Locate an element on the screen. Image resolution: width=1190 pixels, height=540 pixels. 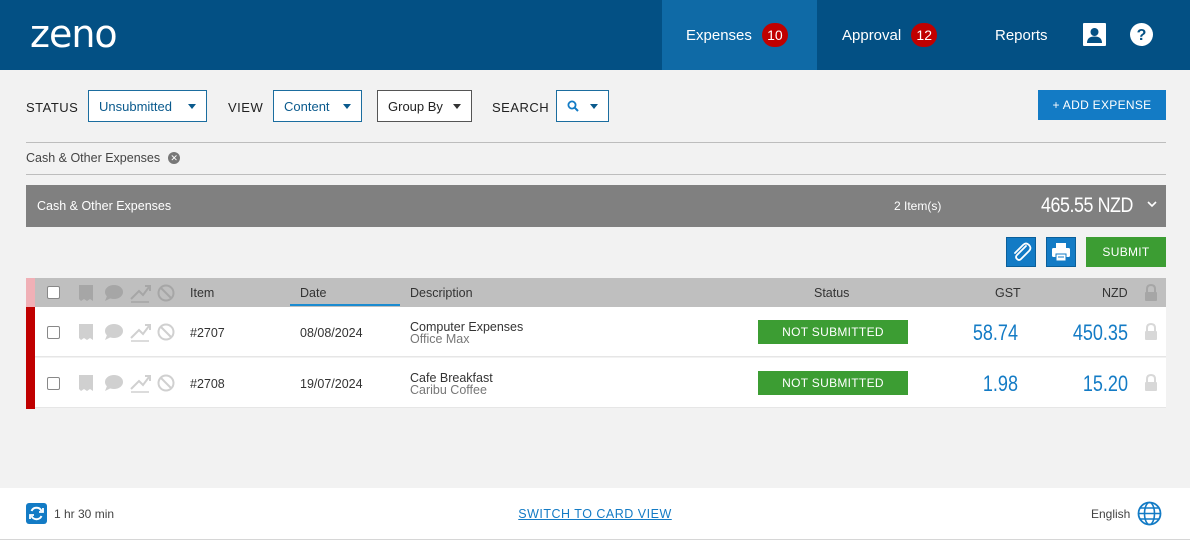
expense-merchant: Office Max is located at coordinates (440, 339).